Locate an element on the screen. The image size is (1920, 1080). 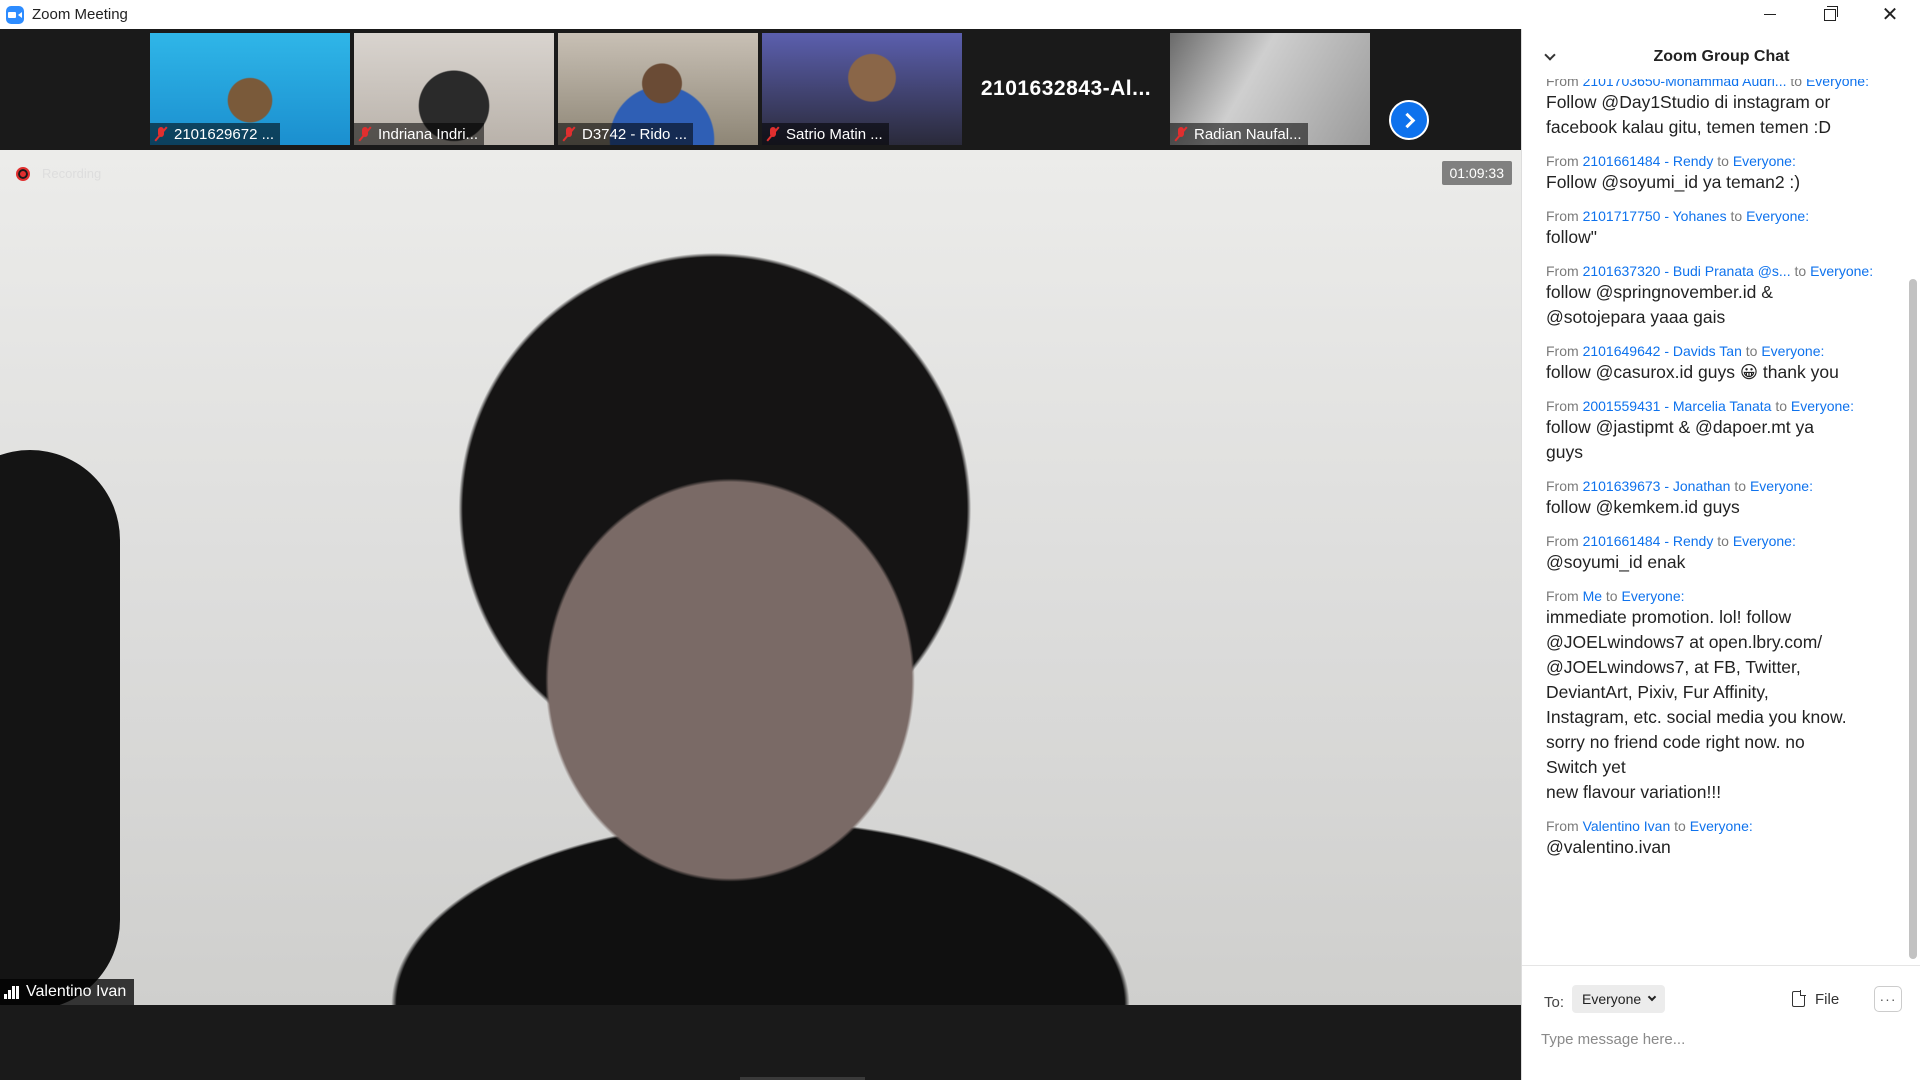
next-page-button is located at coordinates (1409, 120).